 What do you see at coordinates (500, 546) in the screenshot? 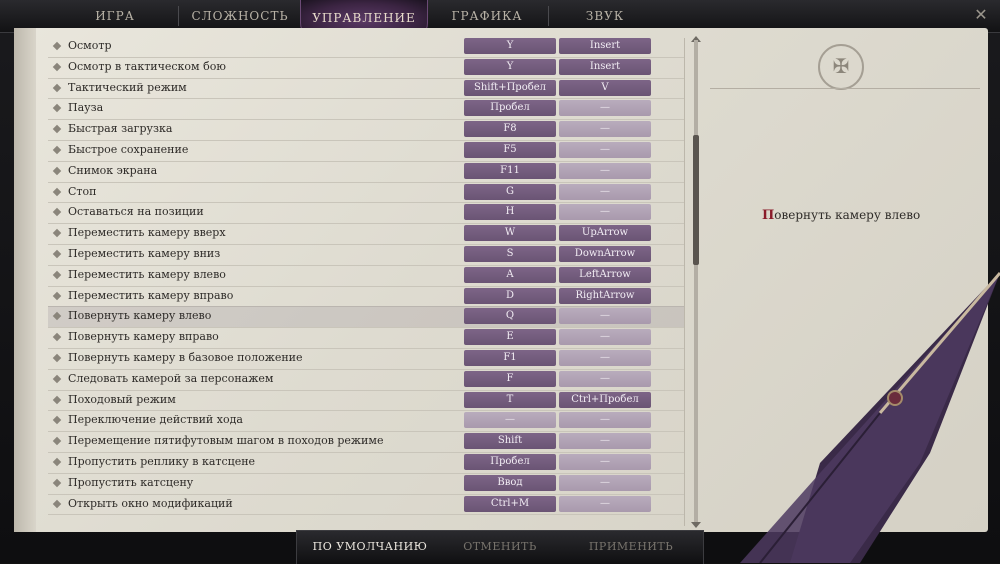
I see `cancel-button: ОТМЕНИТЬ` at bounding box center [500, 546].